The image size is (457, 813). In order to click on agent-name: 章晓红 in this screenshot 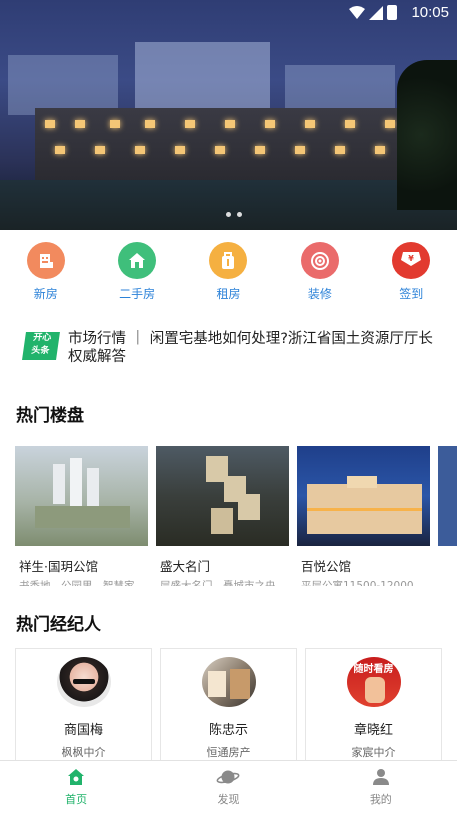, I will do `click(373, 730)`.